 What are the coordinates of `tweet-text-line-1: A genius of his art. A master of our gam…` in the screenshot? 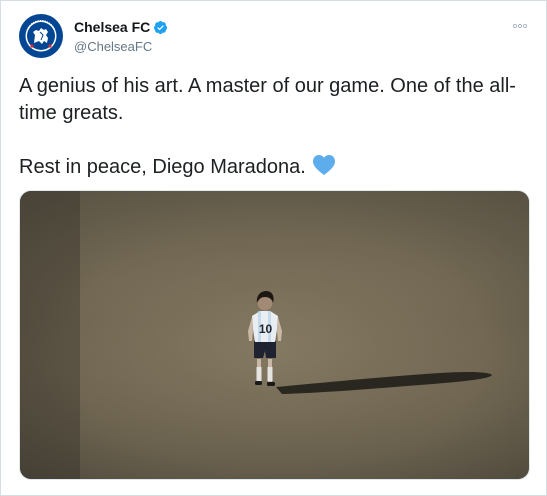 It's located at (267, 99).